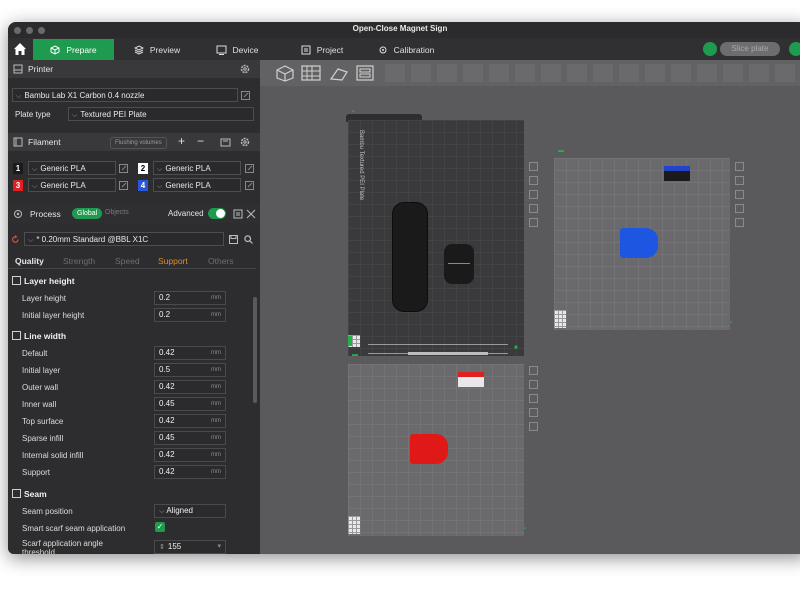 This screenshot has width=800, height=600. Describe the element at coordinates (255, 350) in the screenshot. I see `sidebar-scrollbar` at that location.